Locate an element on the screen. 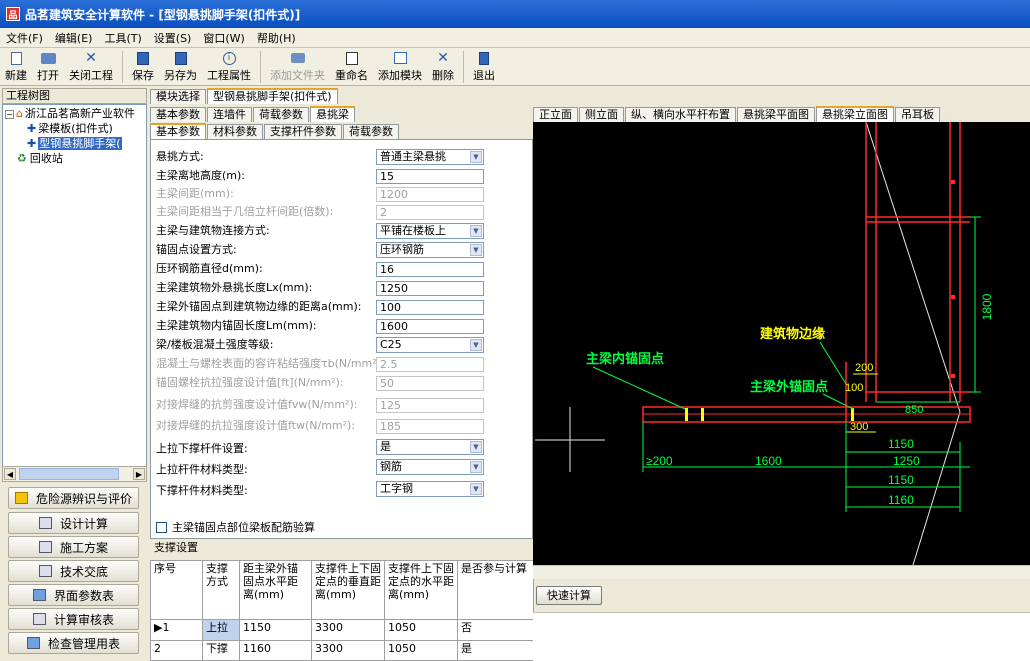  save-as-button: 另存为 is located at coordinates (180, 67).